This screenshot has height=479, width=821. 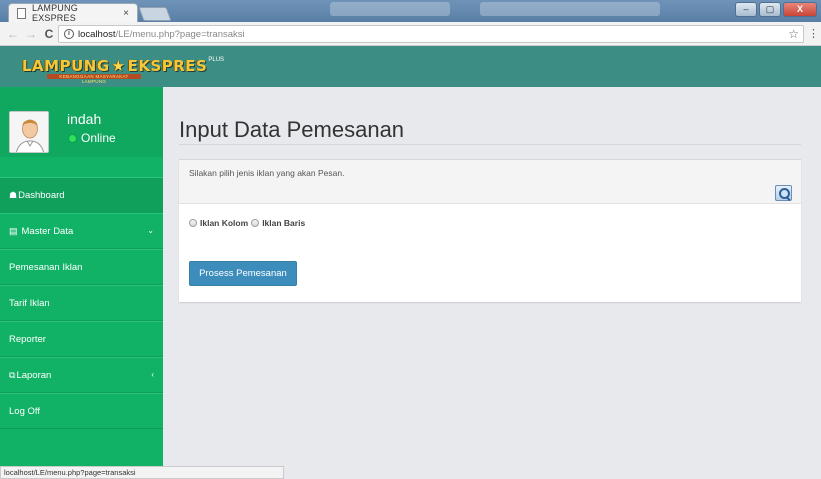 I want to click on minimize-icon: –, so click(x=746, y=9).